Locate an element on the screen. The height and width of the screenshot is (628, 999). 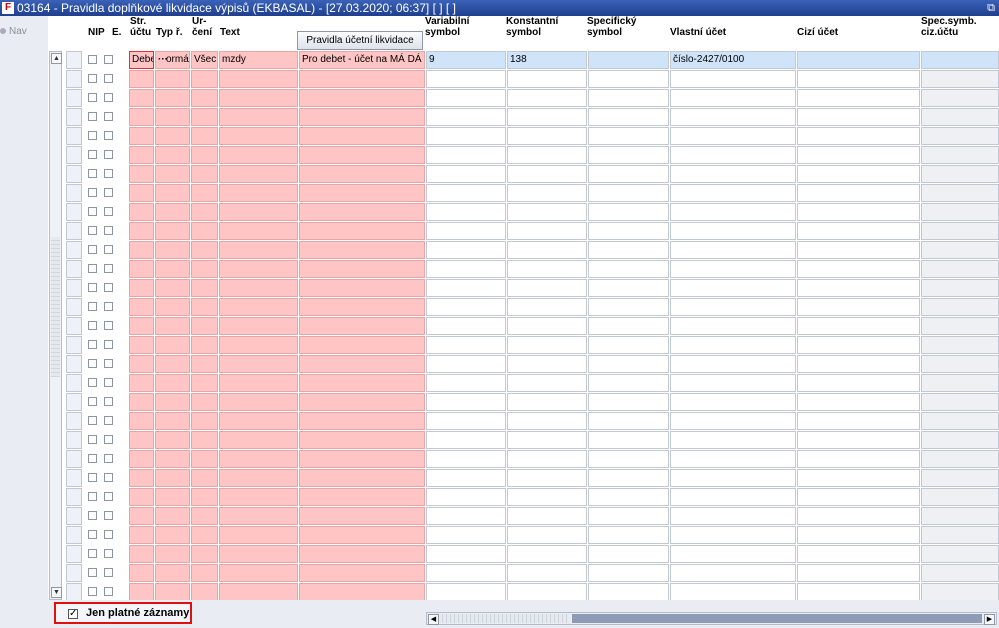
cell-konstantni: 138 is located at coordinates (547, 60).